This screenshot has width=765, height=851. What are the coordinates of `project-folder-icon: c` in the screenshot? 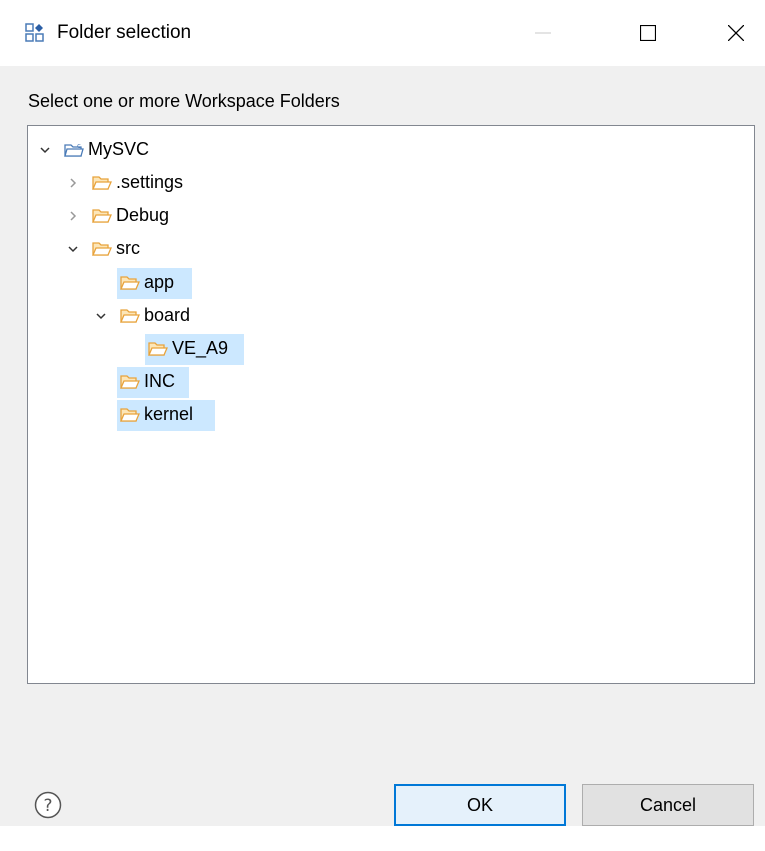 It's located at (74, 149).